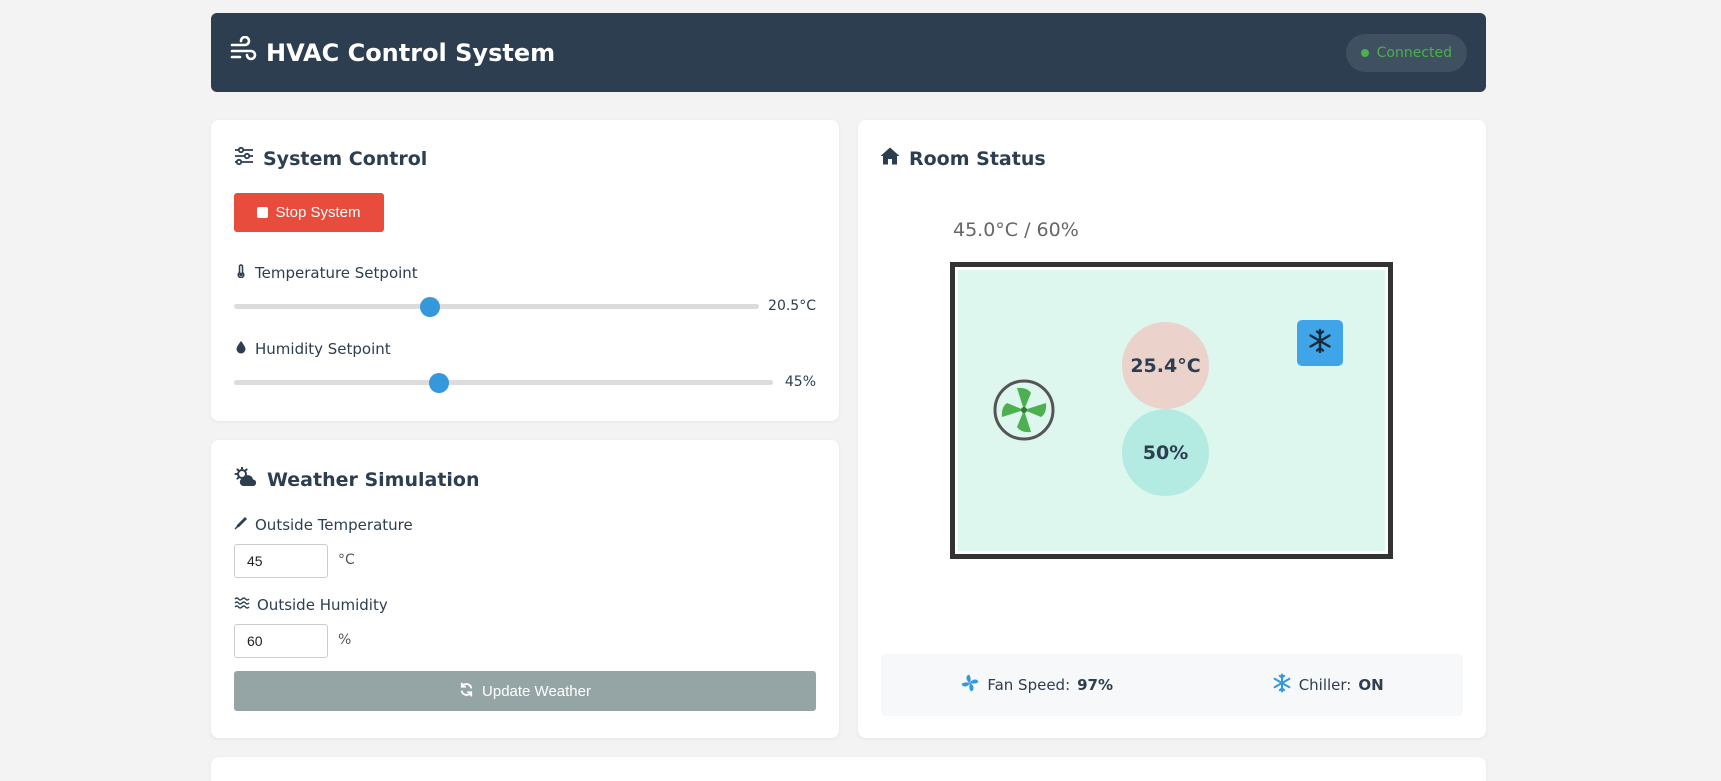 This screenshot has height=781, width=1721. What do you see at coordinates (503, 382) in the screenshot?
I see `humidity-setpoint-slider` at bounding box center [503, 382].